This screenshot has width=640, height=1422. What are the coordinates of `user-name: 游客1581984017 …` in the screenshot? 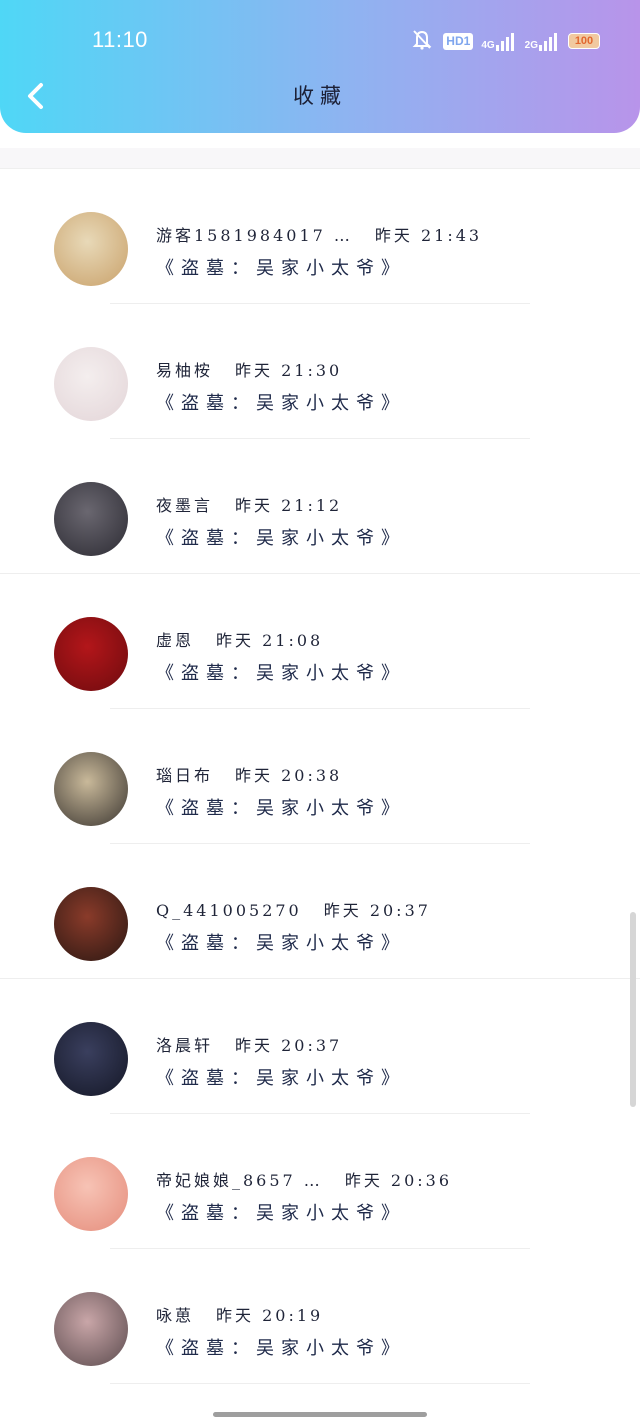 It's located at (254, 234).